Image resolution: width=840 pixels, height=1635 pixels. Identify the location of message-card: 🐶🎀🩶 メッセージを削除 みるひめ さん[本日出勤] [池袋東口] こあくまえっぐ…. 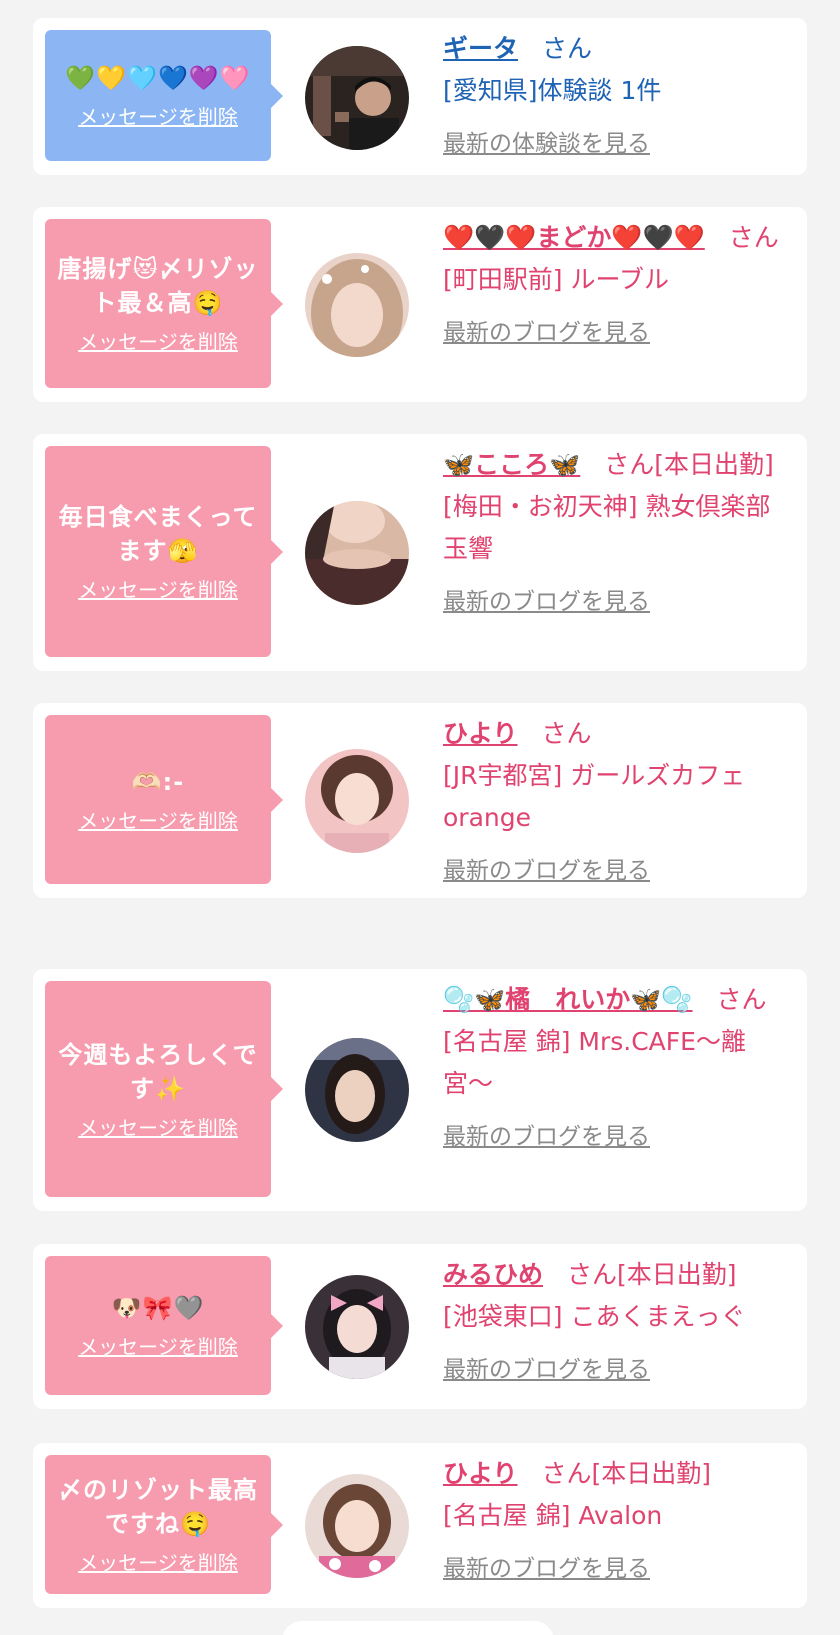
(420, 1326).